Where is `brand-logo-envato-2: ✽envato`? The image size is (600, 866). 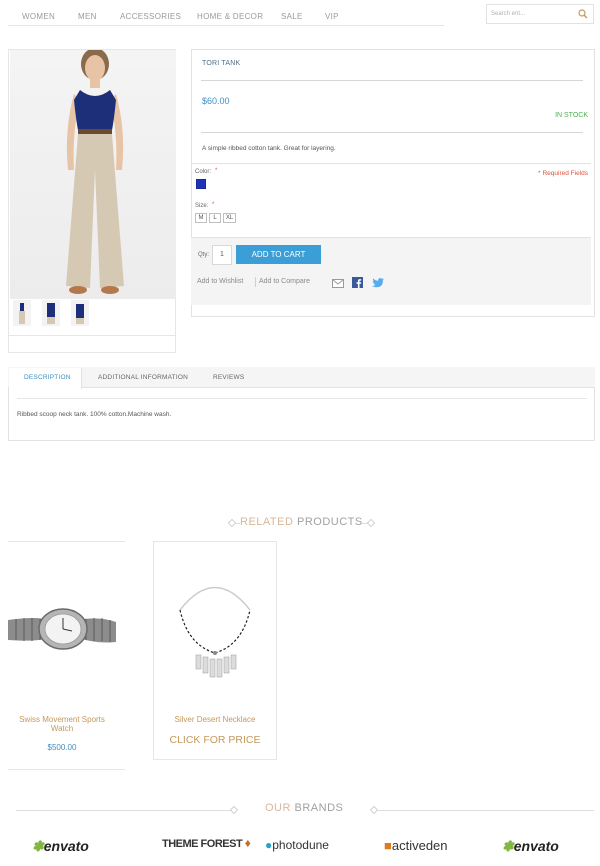 brand-logo-envato-2: ✽envato is located at coordinates (530, 848).